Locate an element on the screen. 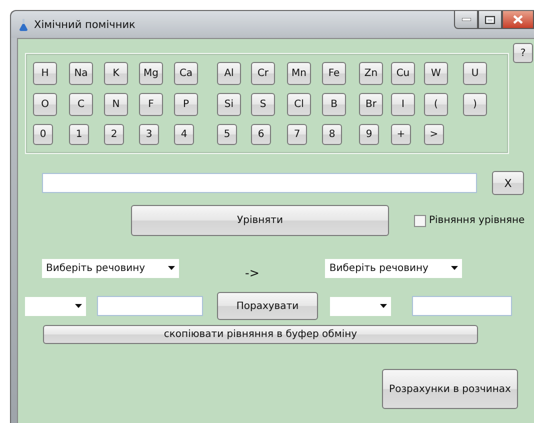  amount-field is located at coordinates (150, 306).